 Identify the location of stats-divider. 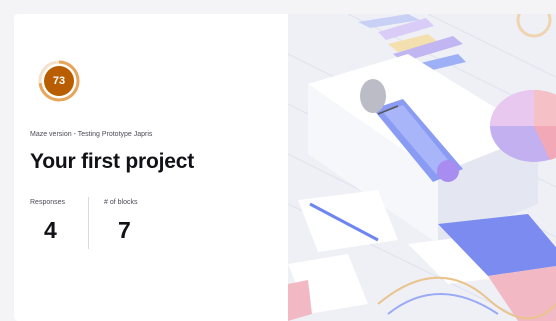
(88, 223).